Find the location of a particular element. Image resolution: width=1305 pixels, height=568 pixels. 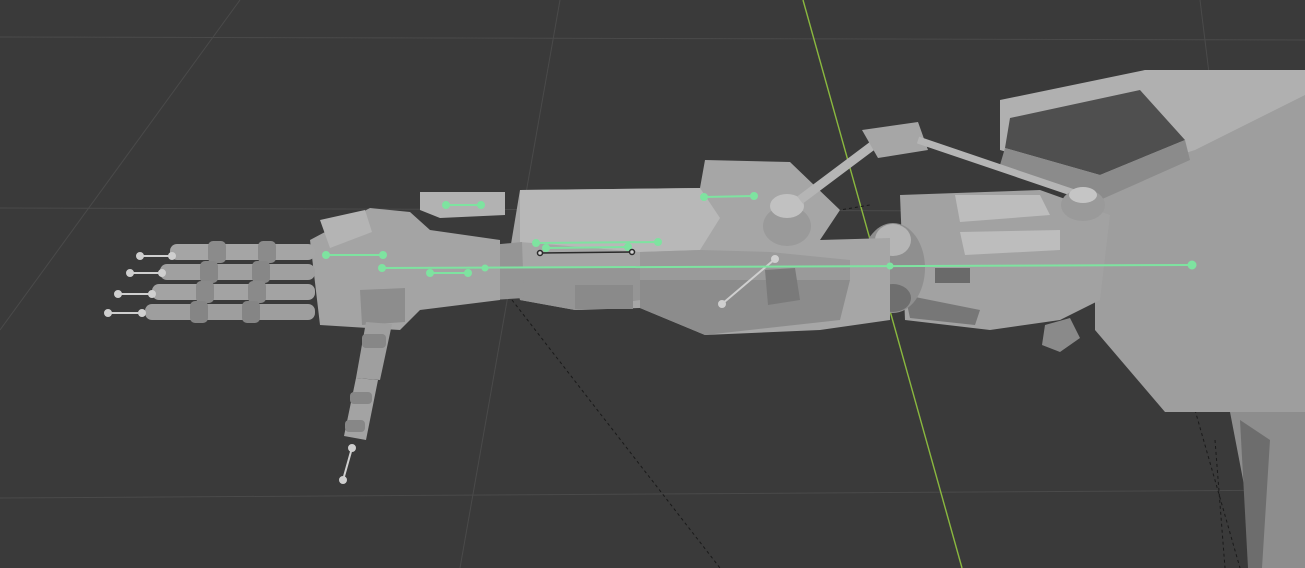

finger-middle is located at coordinates (237, 272).